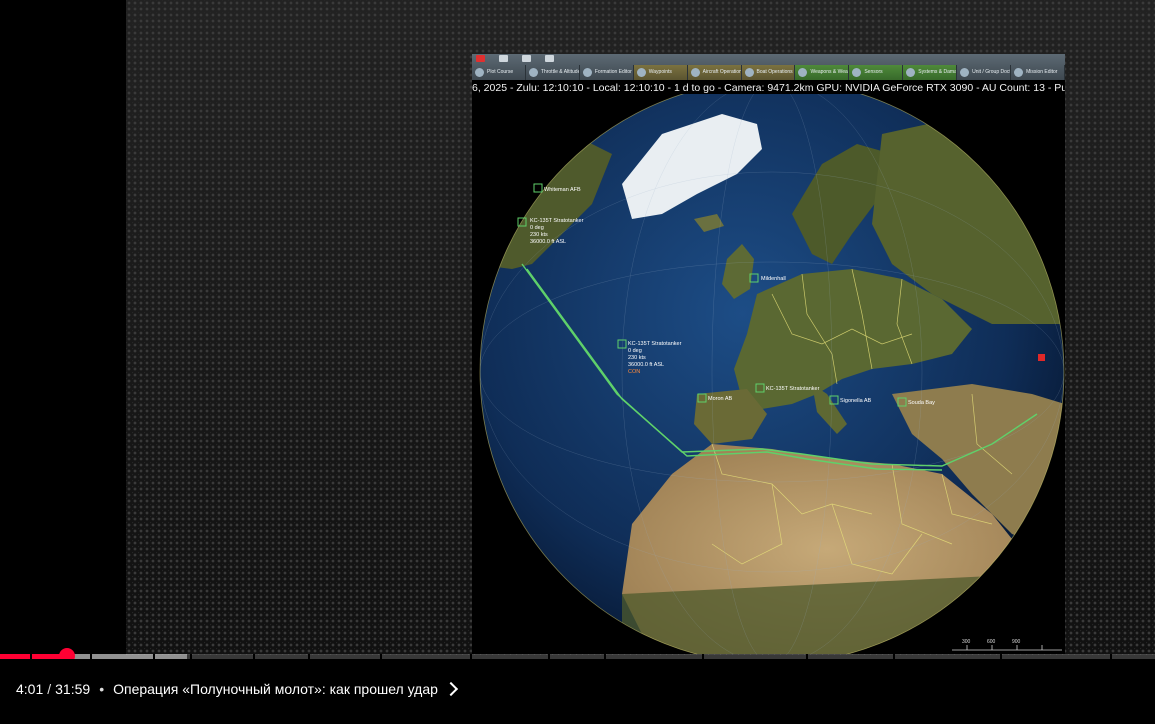 The width and height of the screenshot is (1155, 724). Describe the element at coordinates (722, 72) in the screenshot. I see `sim-toolbar-label: Aircraft Operations` at that location.